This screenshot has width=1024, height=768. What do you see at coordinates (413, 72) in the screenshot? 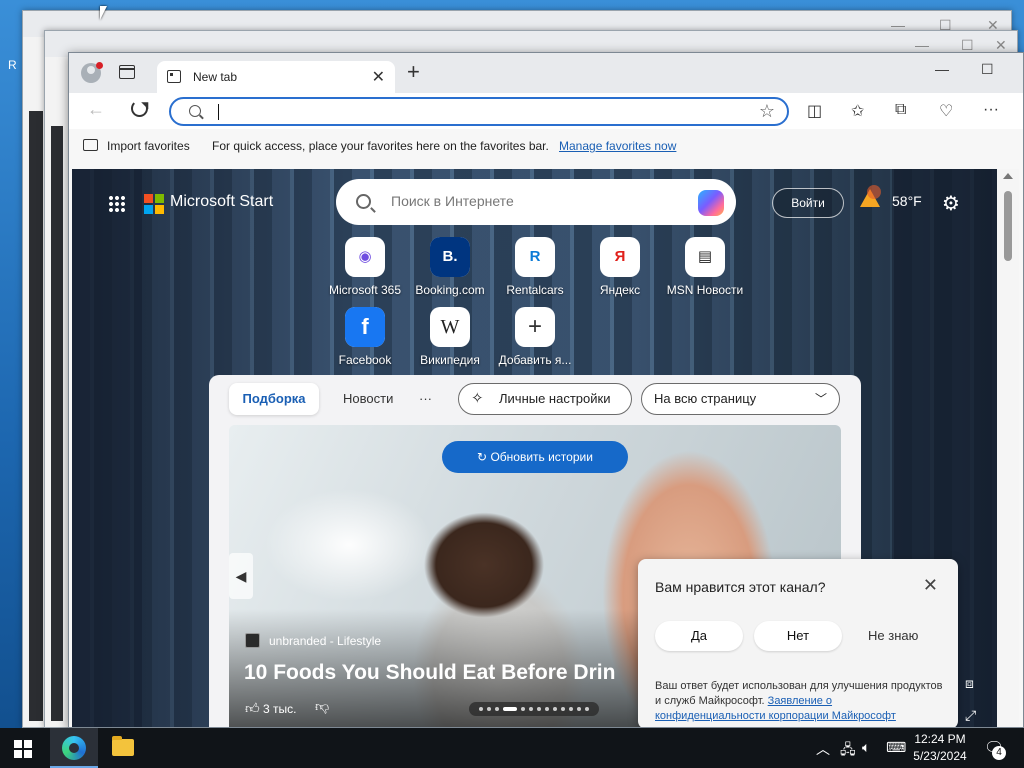
I see `new-tab-button: +` at bounding box center [413, 72].